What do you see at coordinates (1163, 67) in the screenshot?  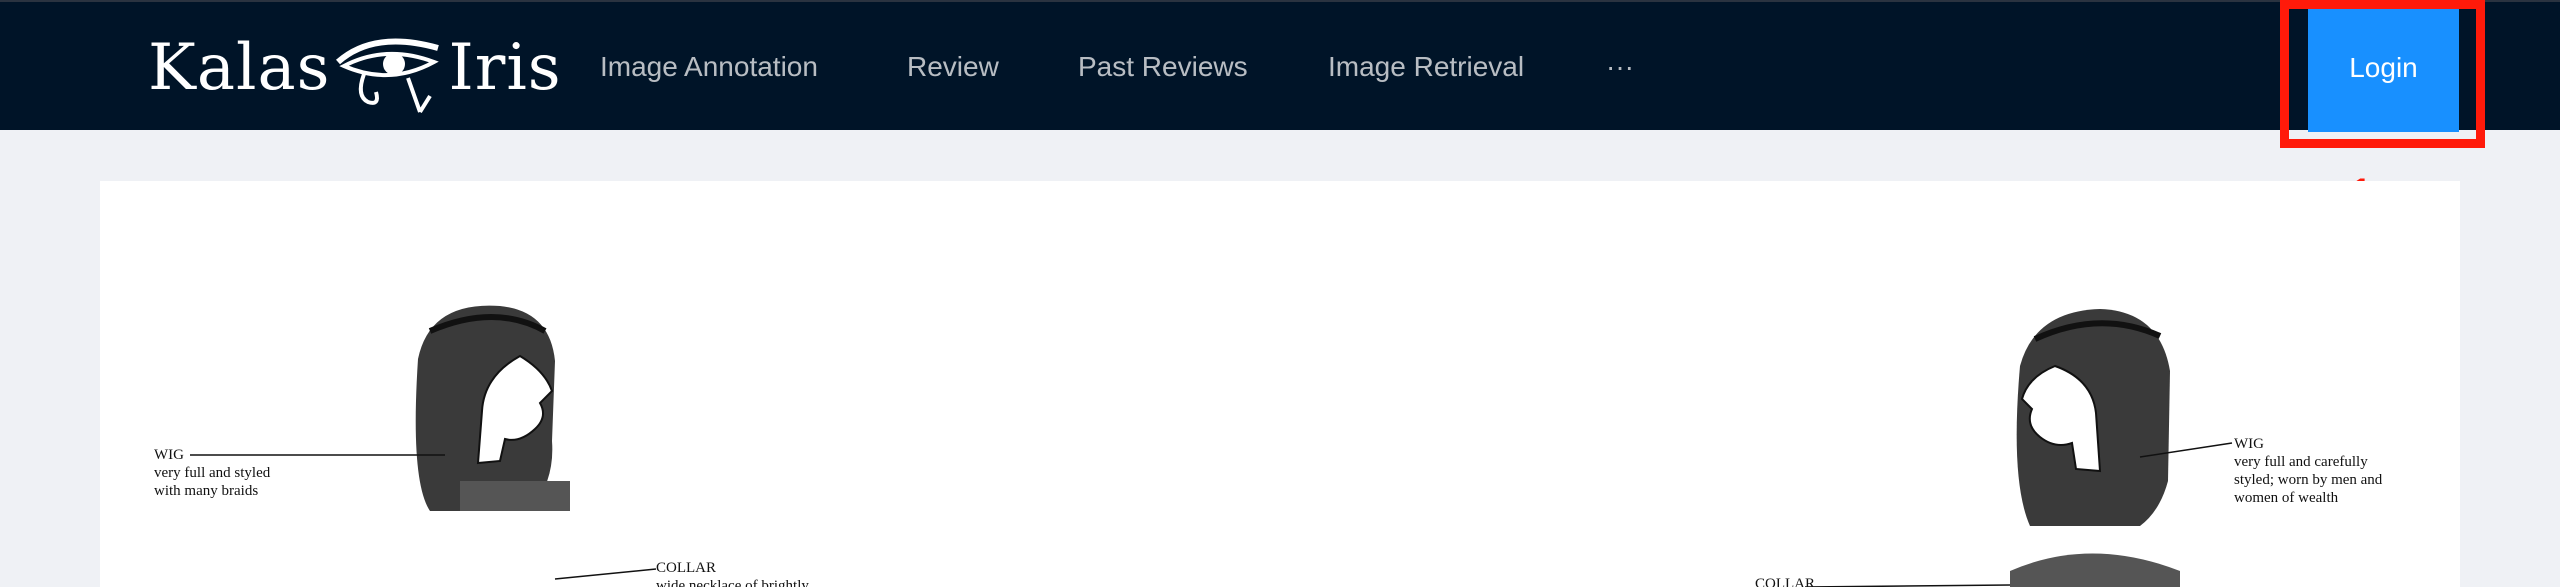 I see `nav-item-past-reviews: Past Reviews` at bounding box center [1163, 67].